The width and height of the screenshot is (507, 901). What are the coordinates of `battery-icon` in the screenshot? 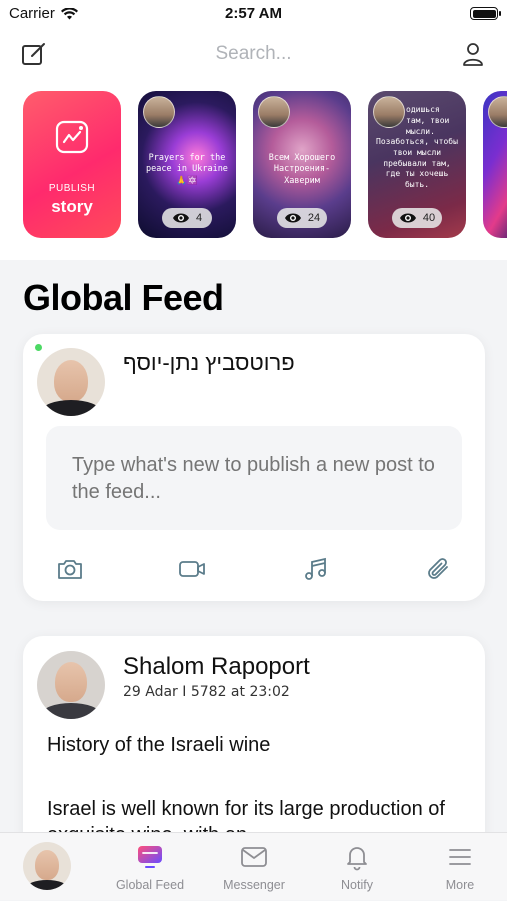 It's located at (485, 13).